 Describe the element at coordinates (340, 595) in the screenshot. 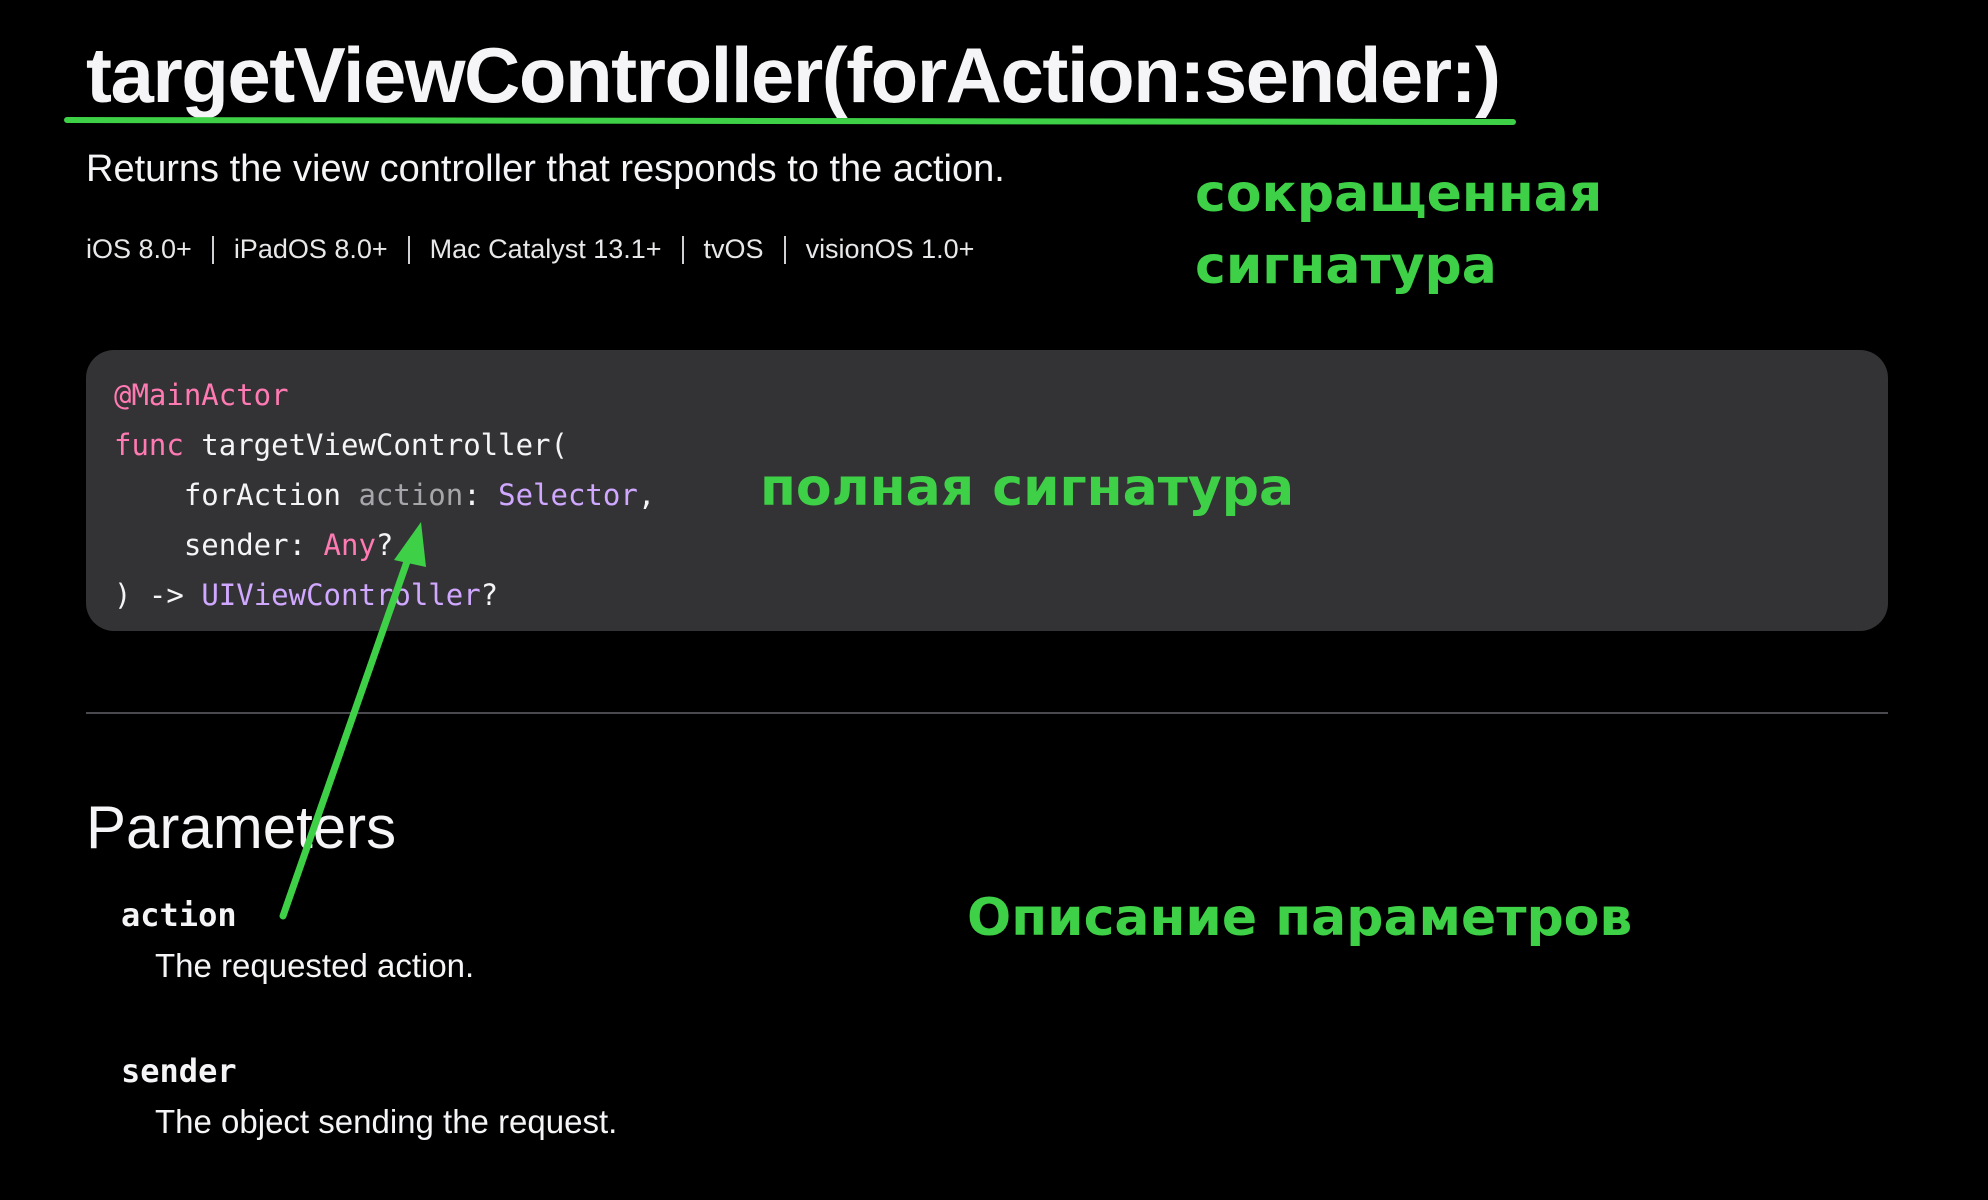

I see `code-return-type: UIViewController` at that location.